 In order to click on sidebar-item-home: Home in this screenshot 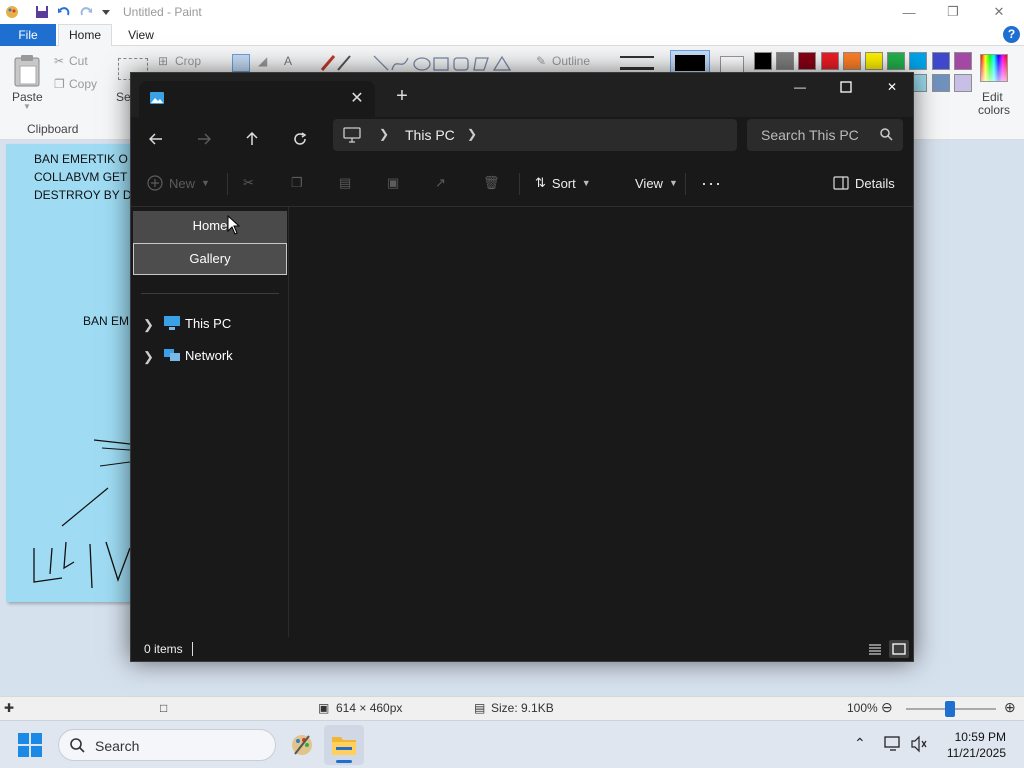, I will do `click(210, 227)`.